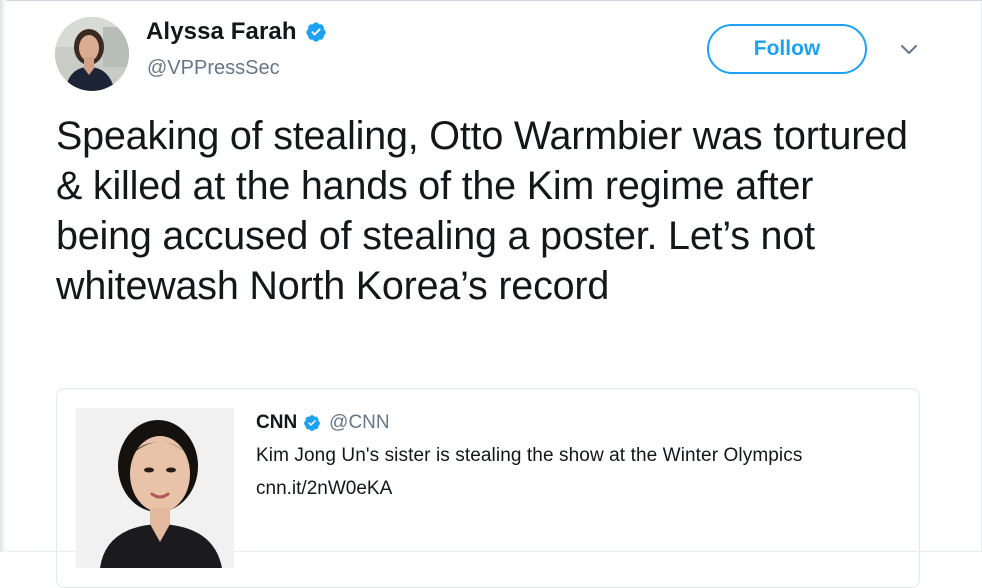  I want to click on quoted-author-handle: @CNN, so click(359, 423).